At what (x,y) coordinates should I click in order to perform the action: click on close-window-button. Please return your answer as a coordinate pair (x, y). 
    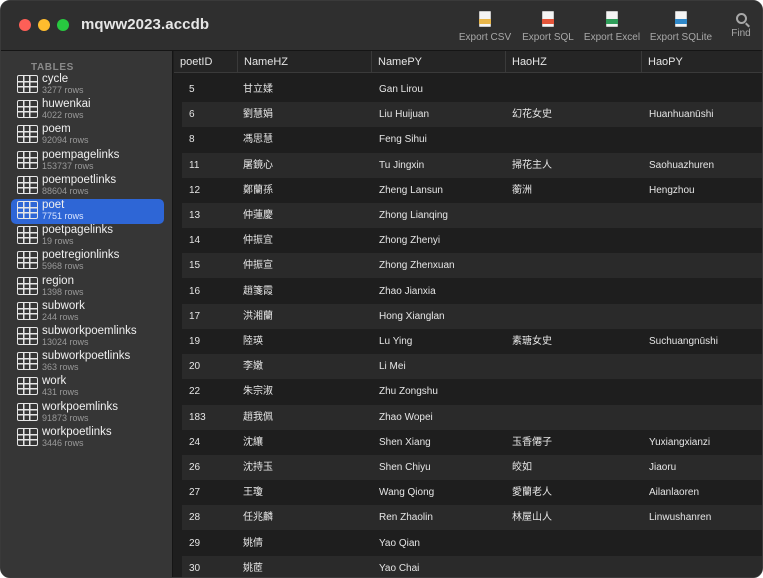
    Looking at the image, I should click on (25, 25).